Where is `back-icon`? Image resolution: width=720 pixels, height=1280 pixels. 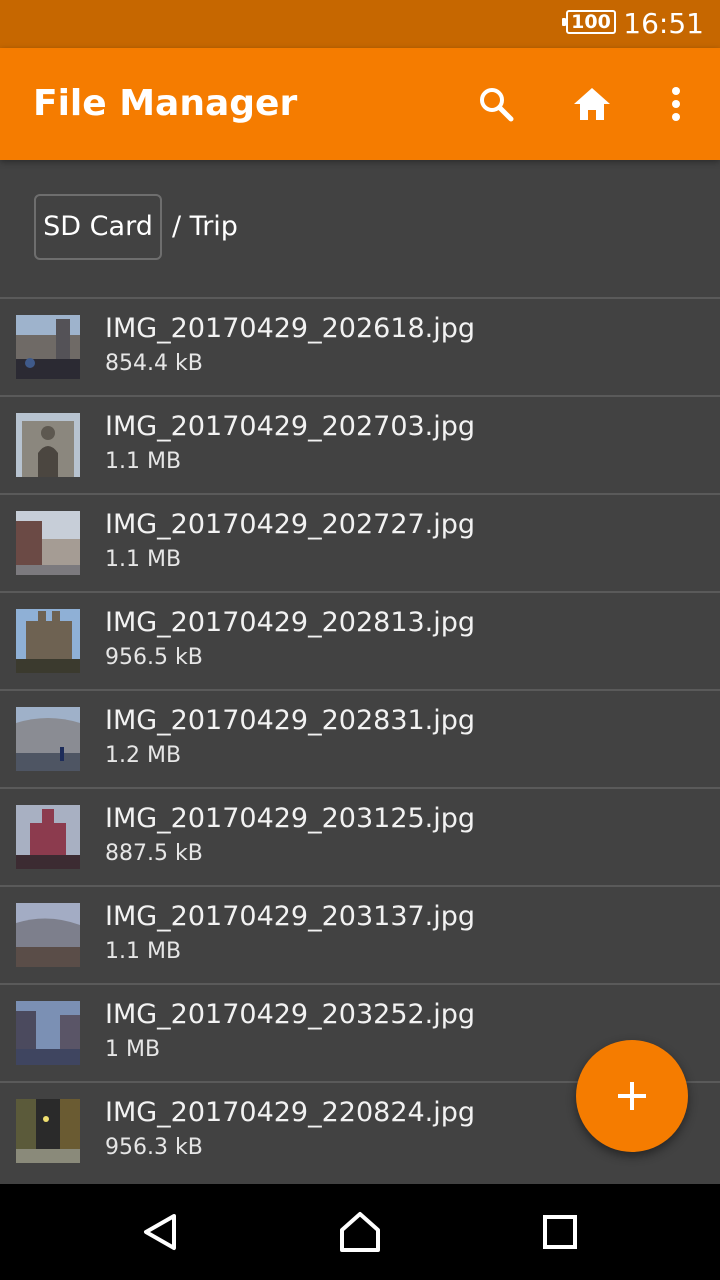
back-icon is located at coordinates (160, 1232).